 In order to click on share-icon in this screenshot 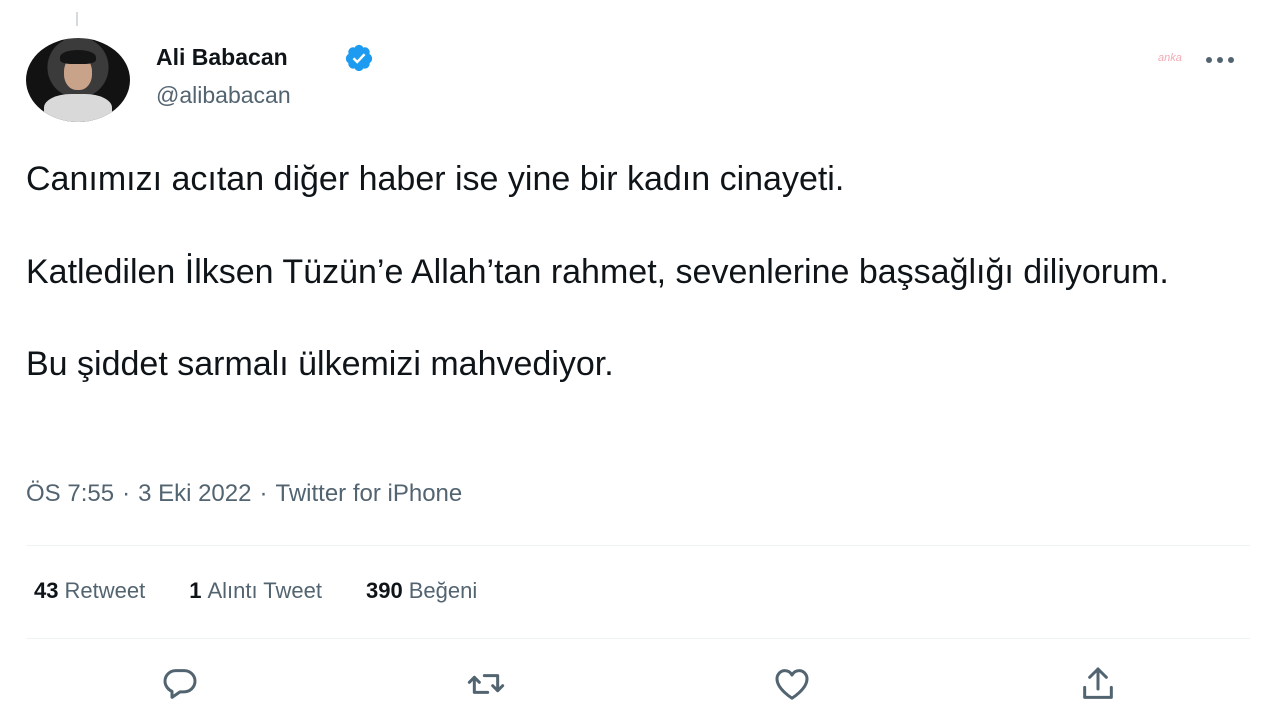, I will do `click(1098, 683)`.